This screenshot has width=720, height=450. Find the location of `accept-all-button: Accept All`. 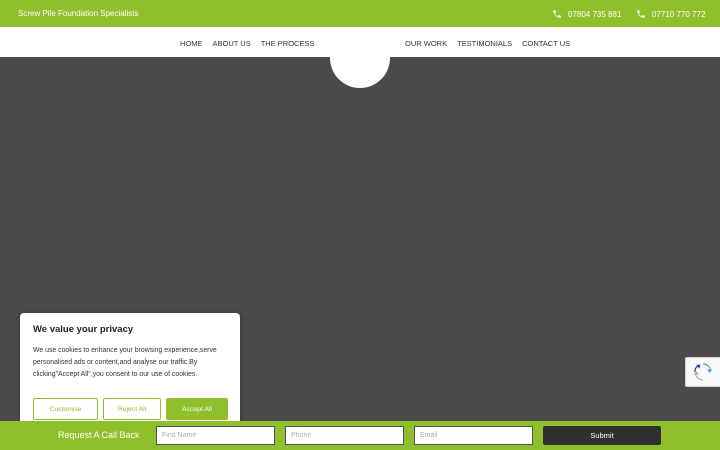

accept-all-button: Accept All is located at coordinates (197, 409).